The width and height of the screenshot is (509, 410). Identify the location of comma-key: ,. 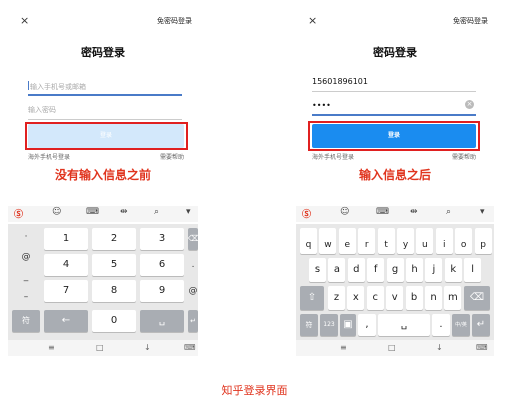
(367, 325).